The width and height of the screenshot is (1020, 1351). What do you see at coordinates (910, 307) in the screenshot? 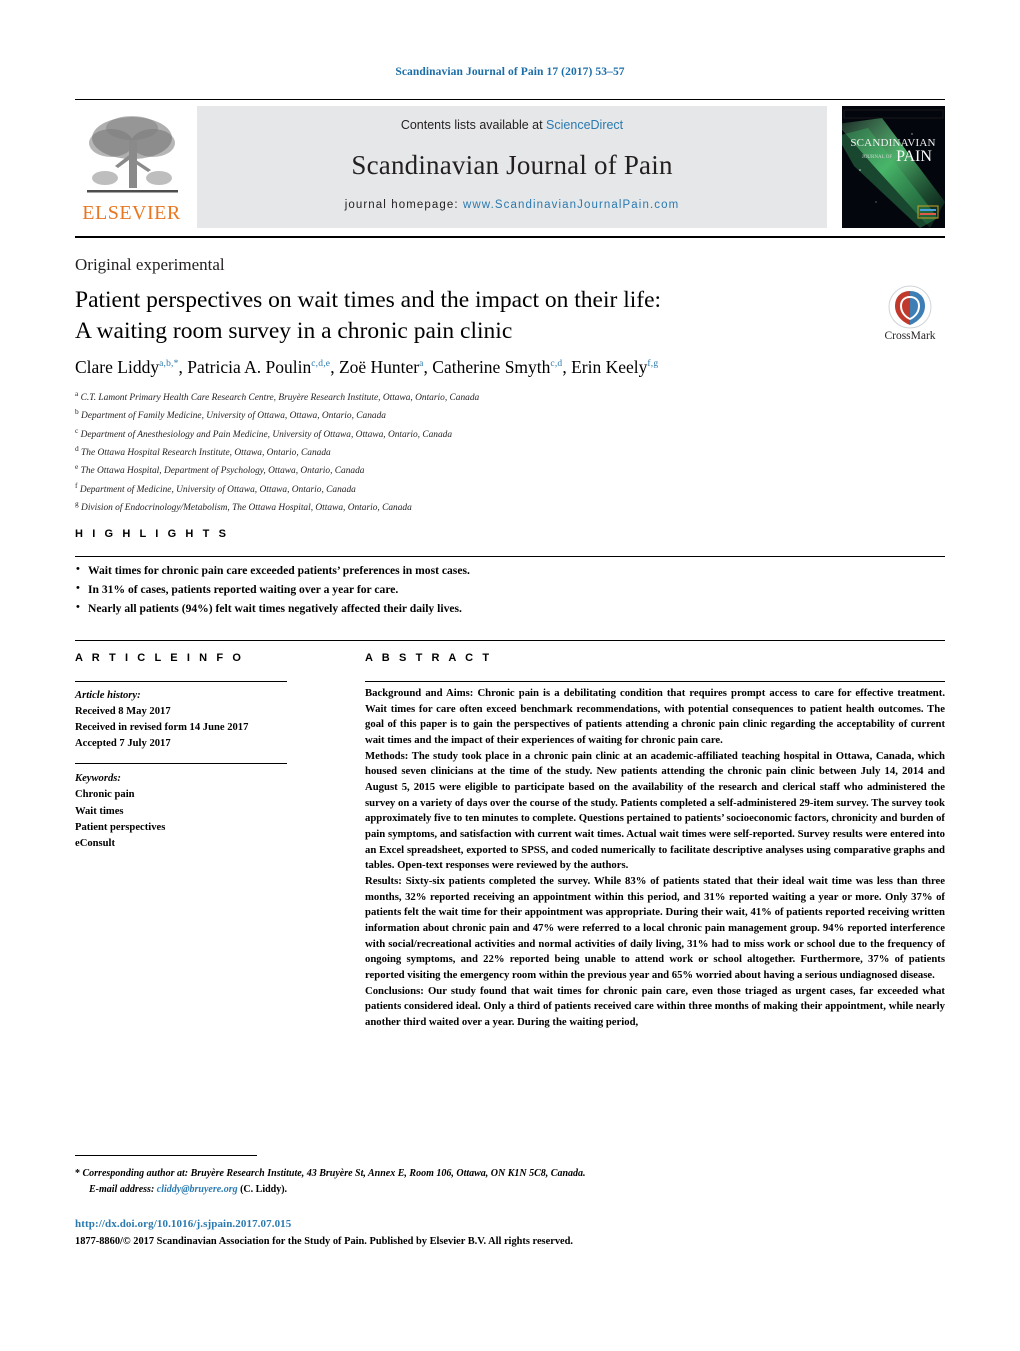
I see `crossmark-icon` at bounding box center [910, 307].